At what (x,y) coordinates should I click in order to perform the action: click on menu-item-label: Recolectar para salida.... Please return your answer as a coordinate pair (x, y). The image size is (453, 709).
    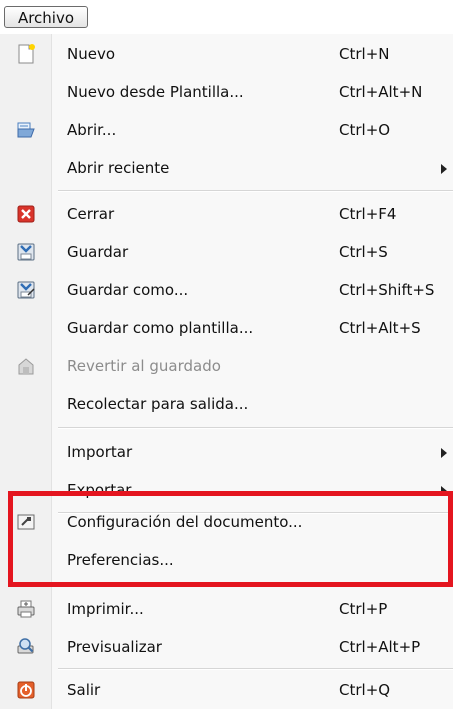
    Looking at the image, I should click on (158, 404).